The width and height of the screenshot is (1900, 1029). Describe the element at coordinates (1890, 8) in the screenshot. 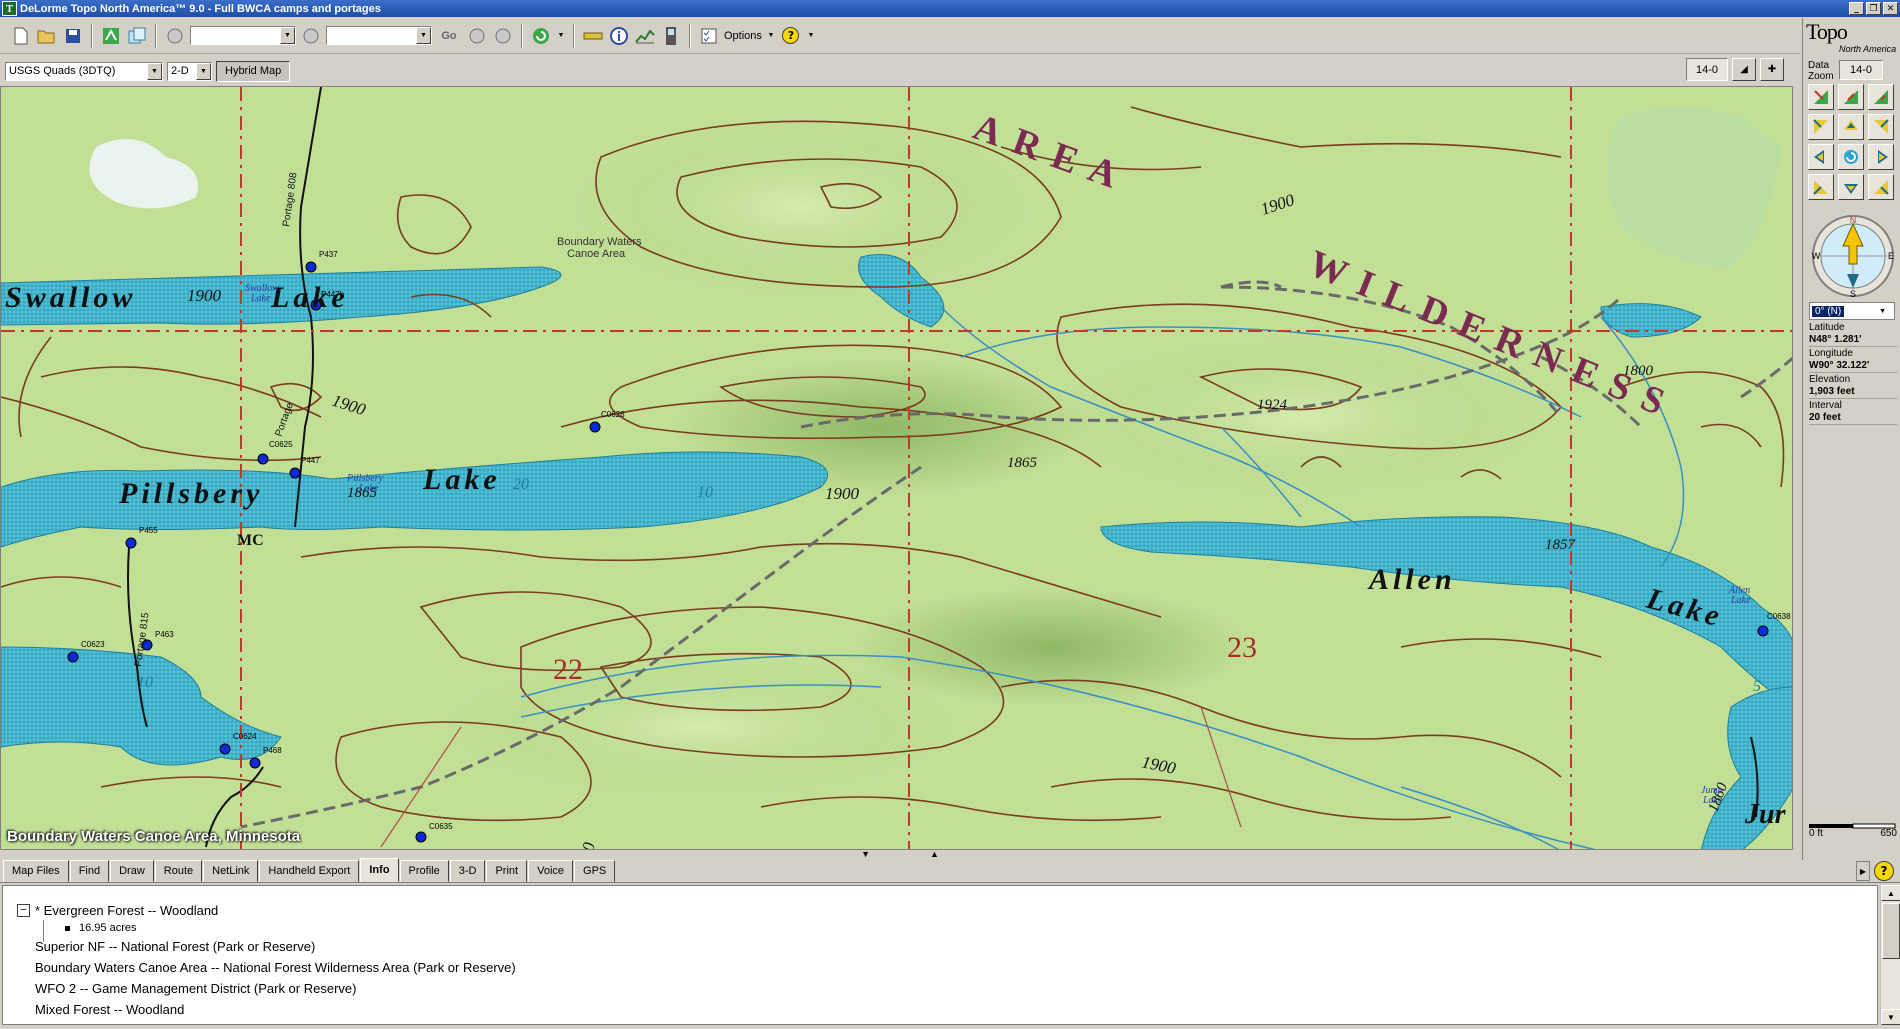

I see `close-button: ✕` at that location.